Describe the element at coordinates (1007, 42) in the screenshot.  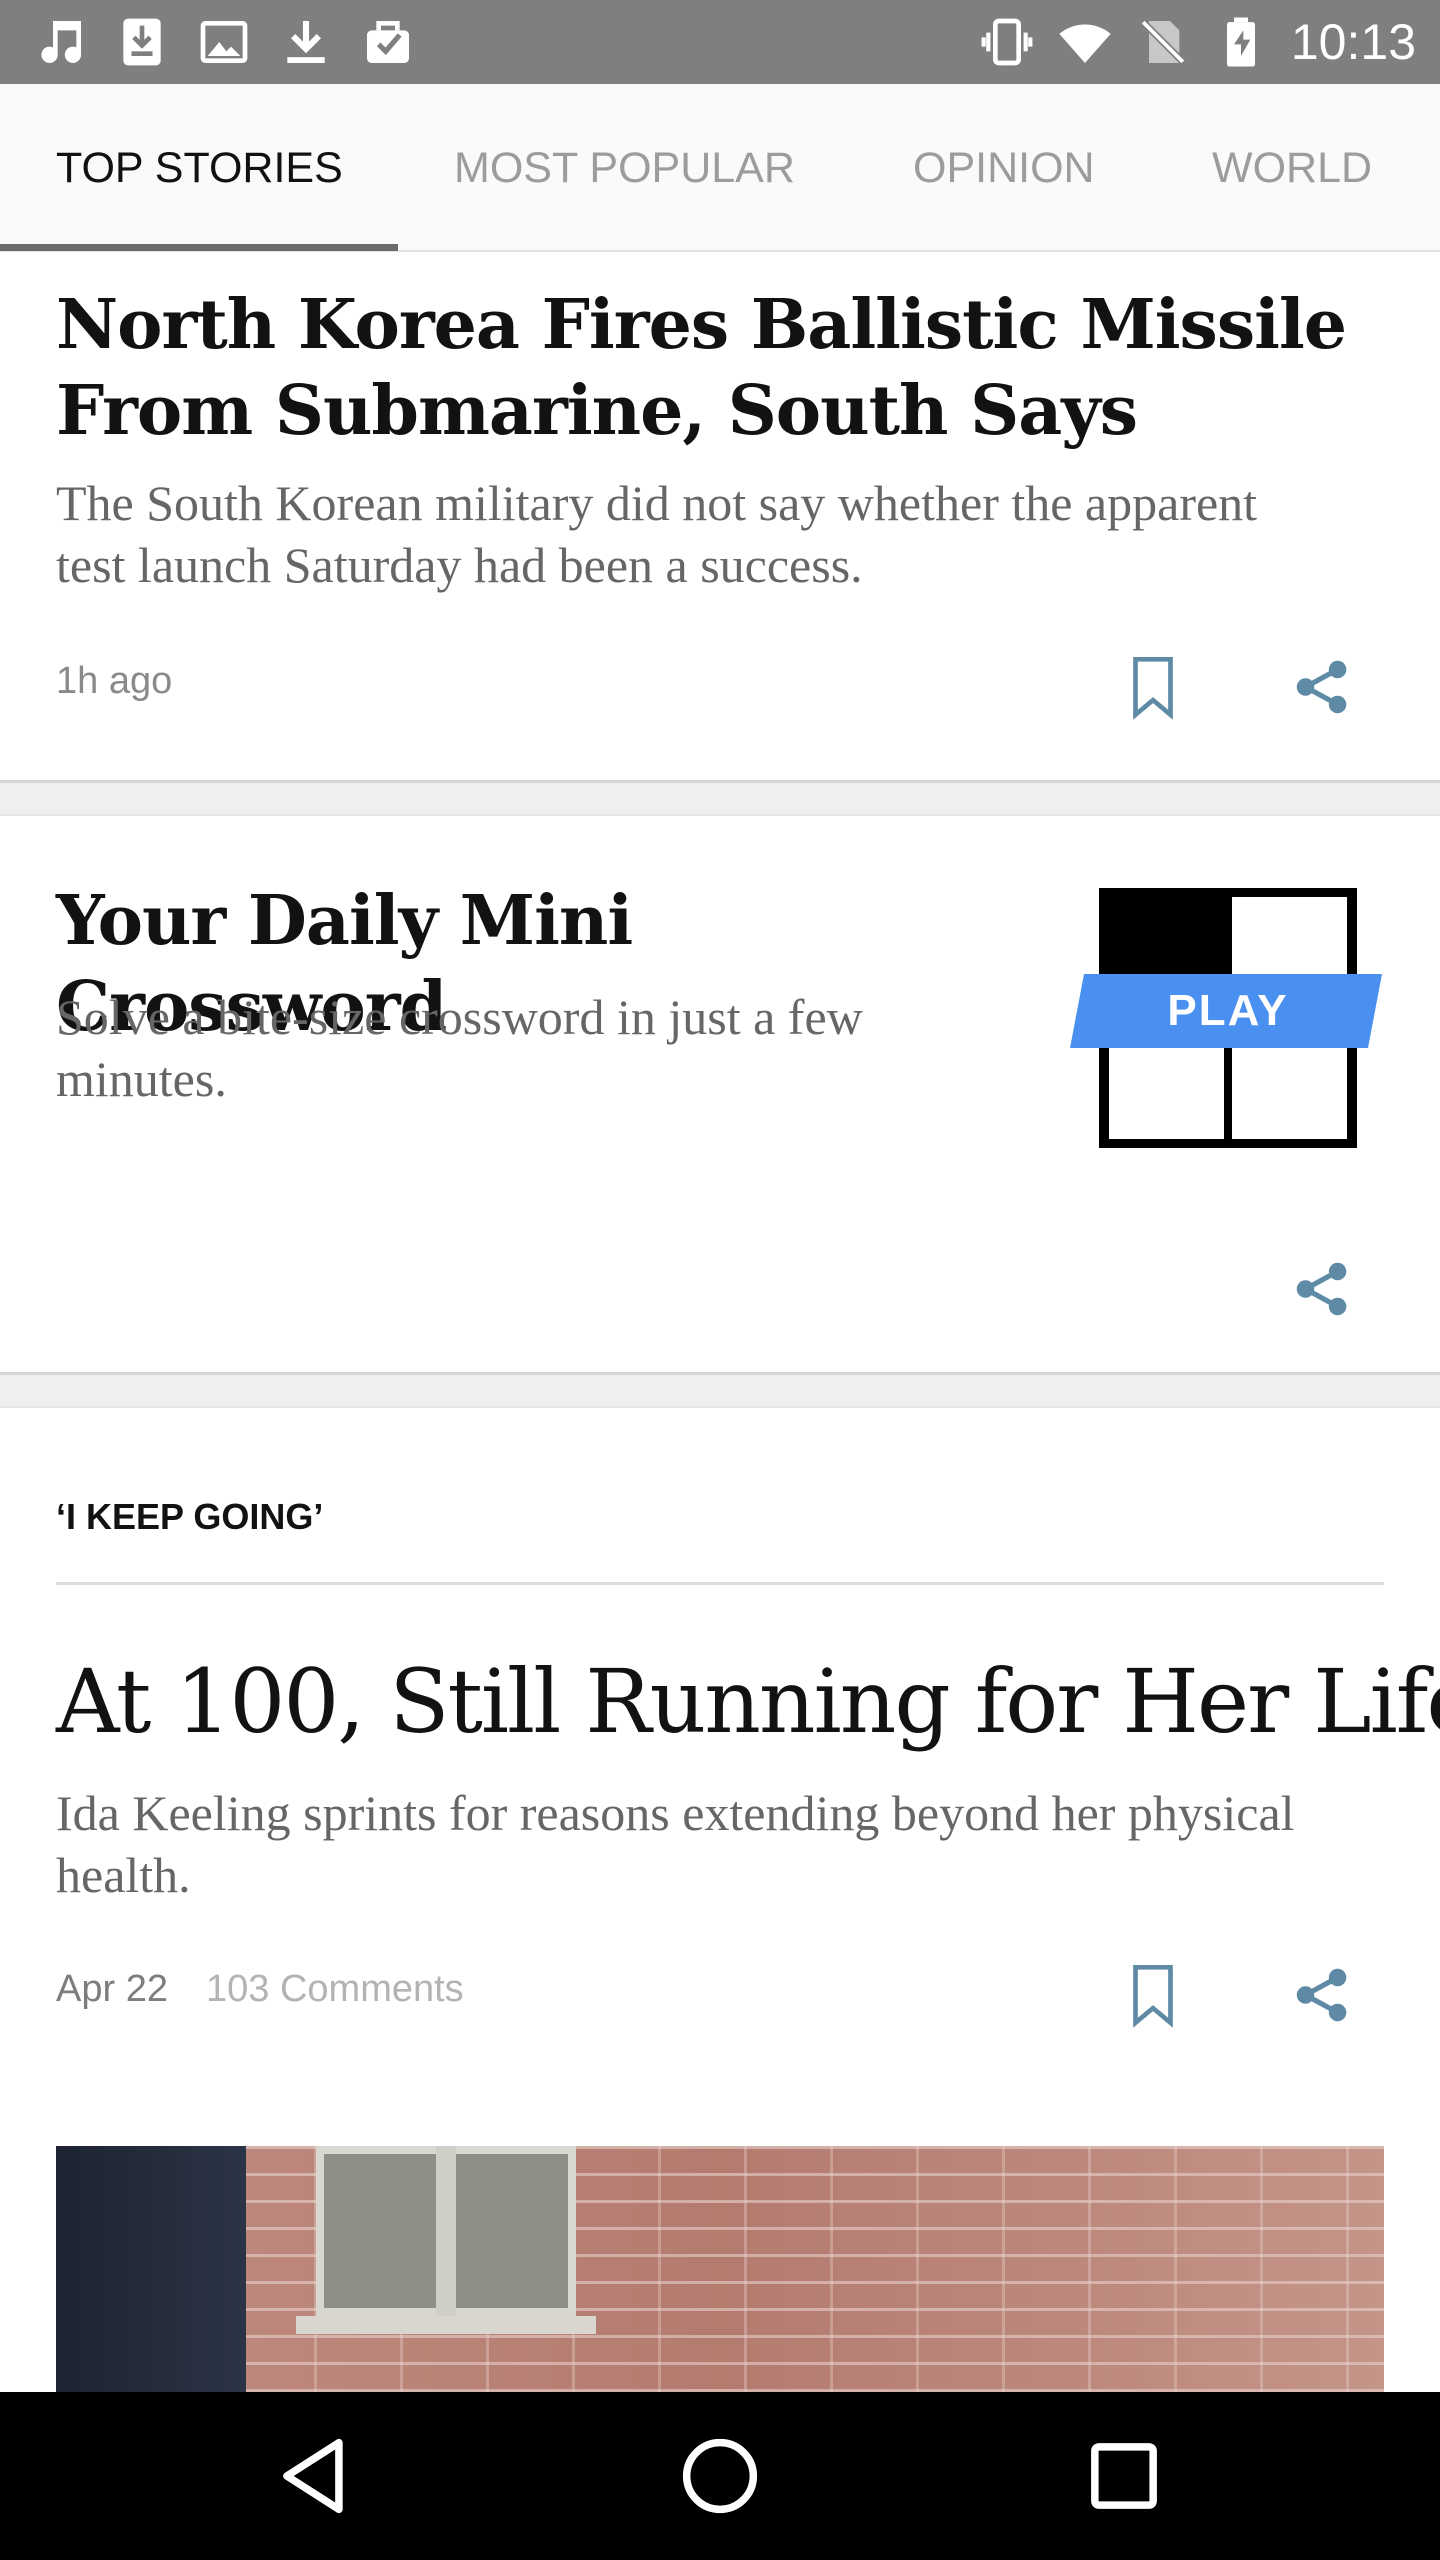
I see `vibrate-icon` at that location.